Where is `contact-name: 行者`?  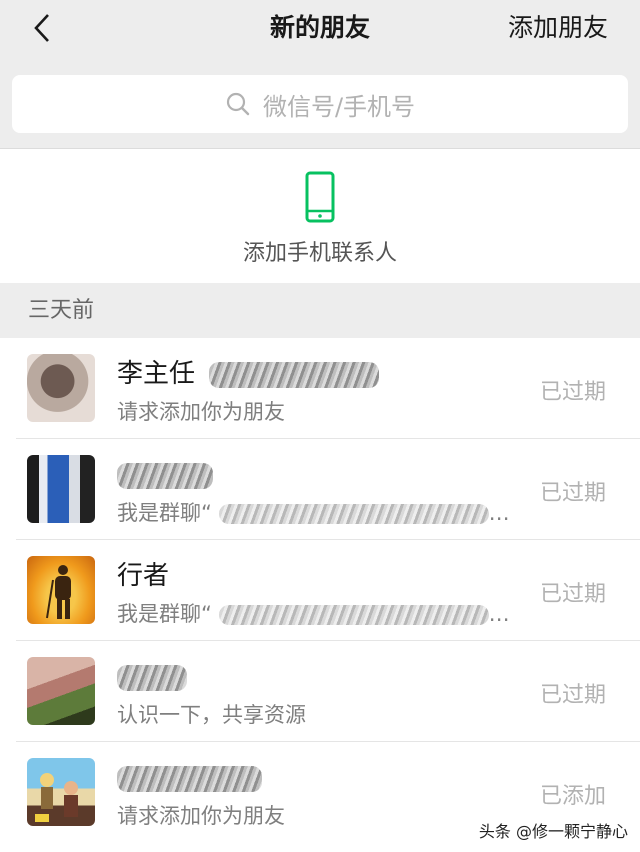
contact-name: 行者 is located at coordinates (143, 576).